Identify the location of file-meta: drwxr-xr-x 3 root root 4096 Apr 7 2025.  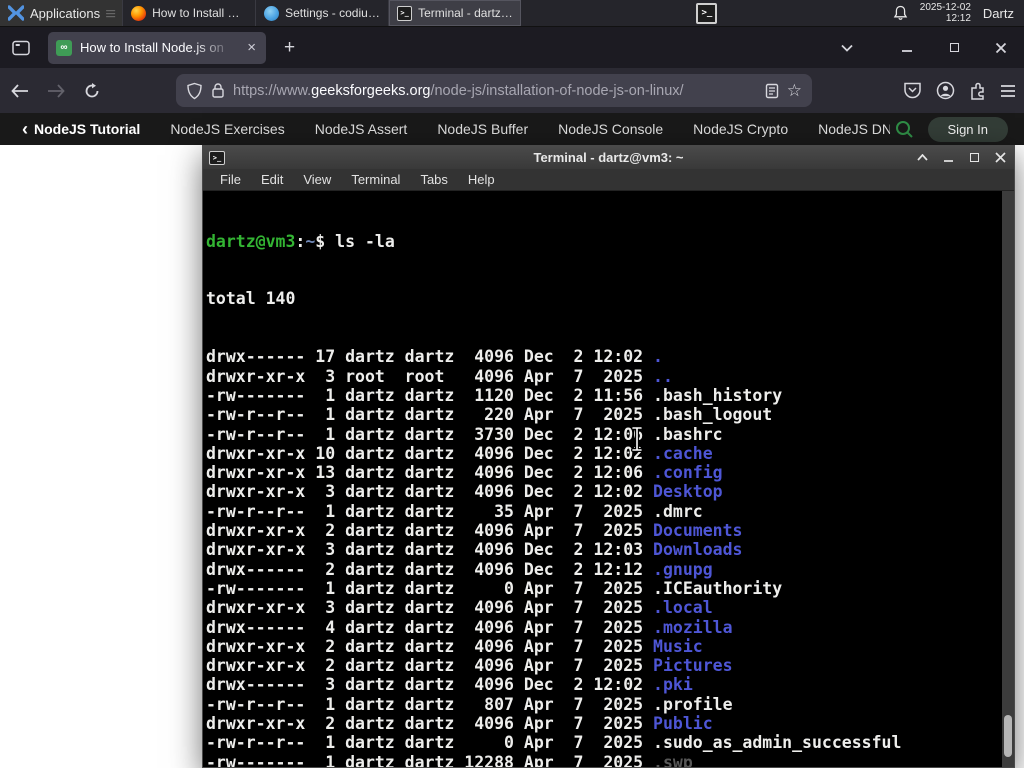
(430, 376).